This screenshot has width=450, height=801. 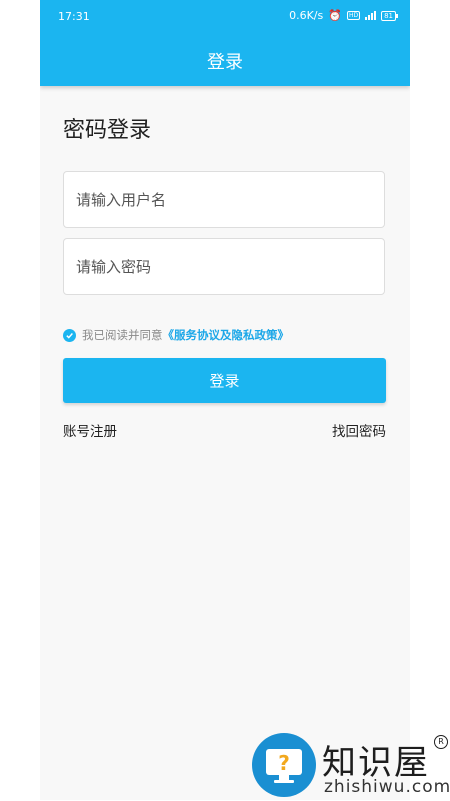 What do you see at coordinates (122, 335) in the screenshot?
I see `agreement-text: 我已阅读并同意` at bounding box center [122, 335].